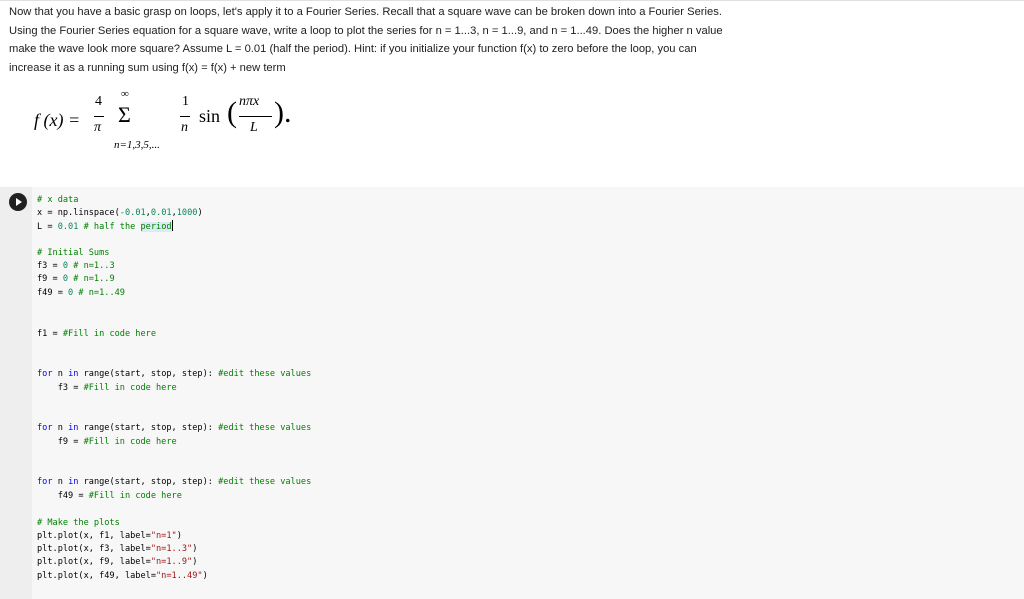  What do you see at coordinates (117, 549) in the screenshot?
I see `code-line-plot-2: plt.plot(x, f3, label="n=1..3")` at bounding box center [117, 549].